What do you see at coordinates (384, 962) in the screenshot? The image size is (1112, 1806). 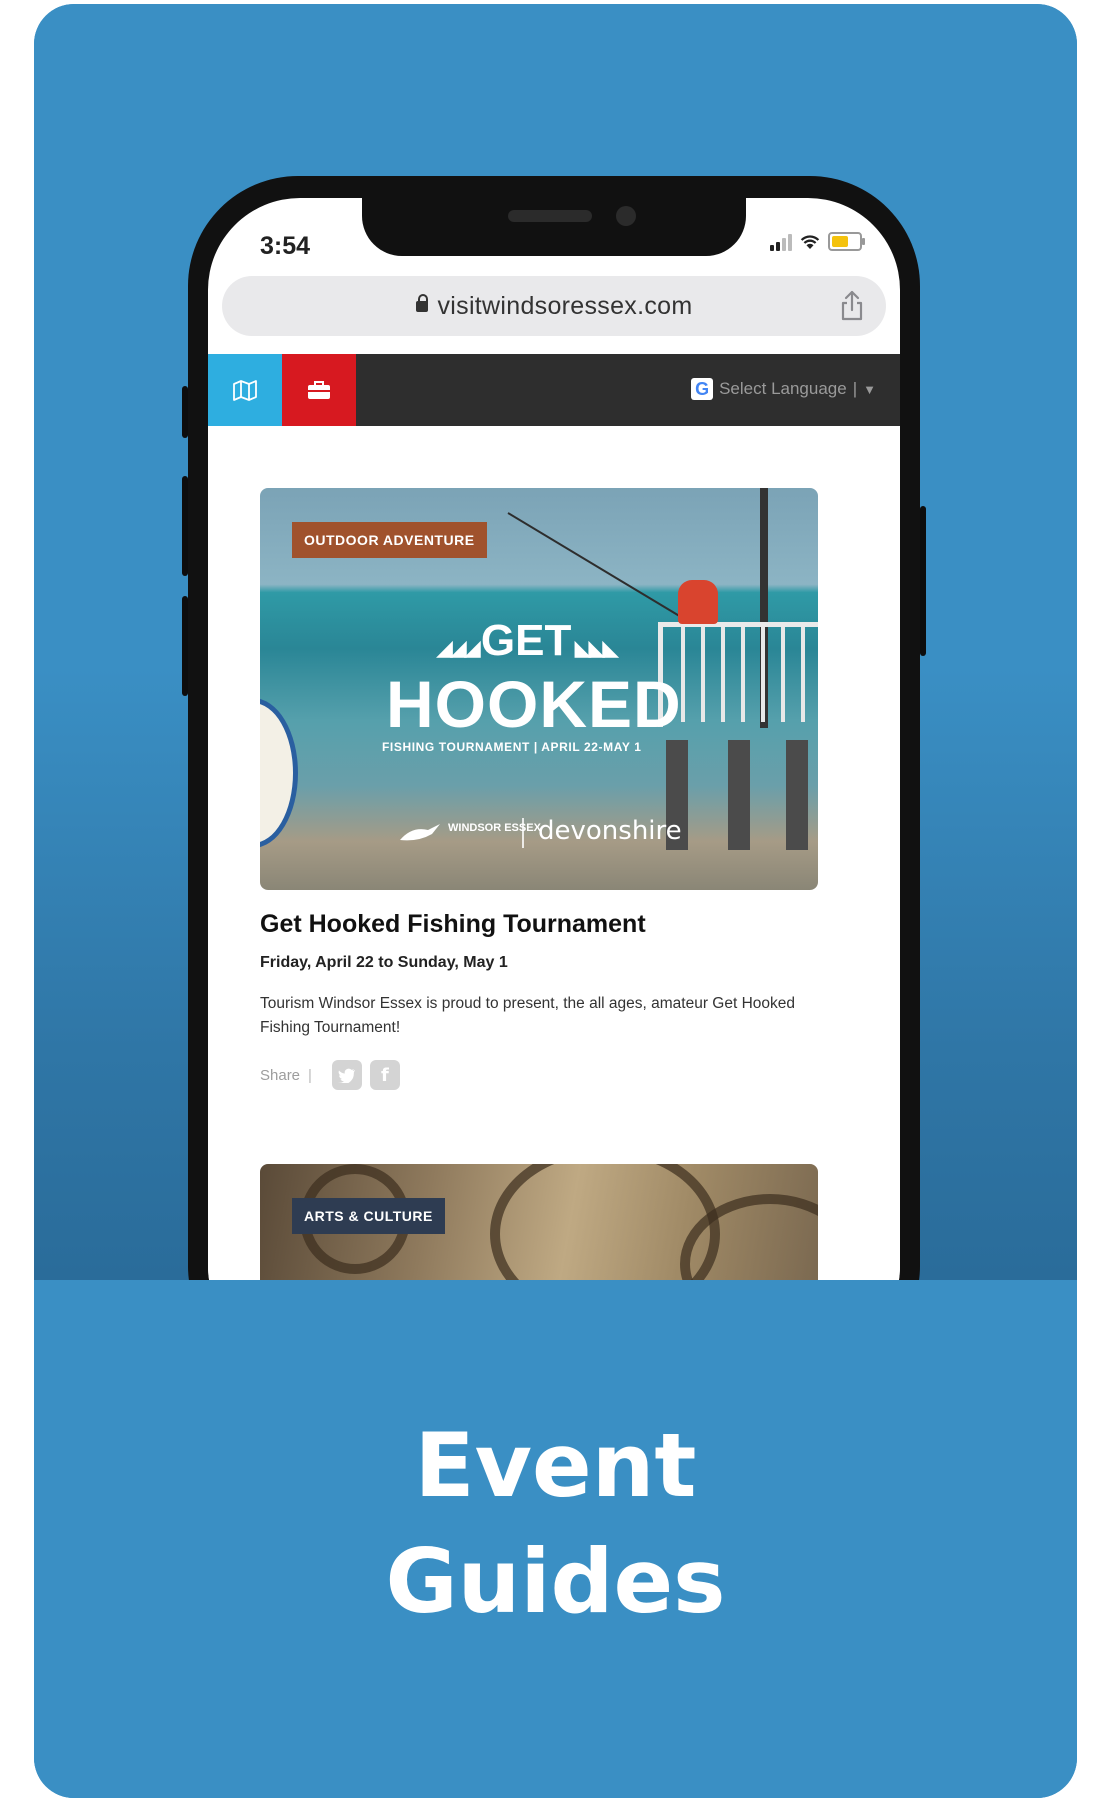 I see `event-date: Friday, April 22 to Sunday, May 1` at bounding box center [384, 962].